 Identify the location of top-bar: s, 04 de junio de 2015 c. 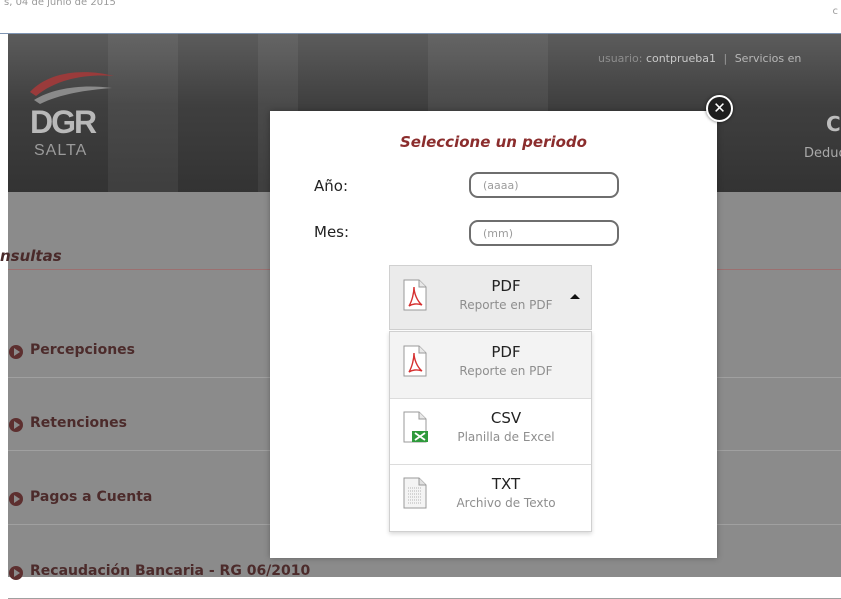
(420, 17).